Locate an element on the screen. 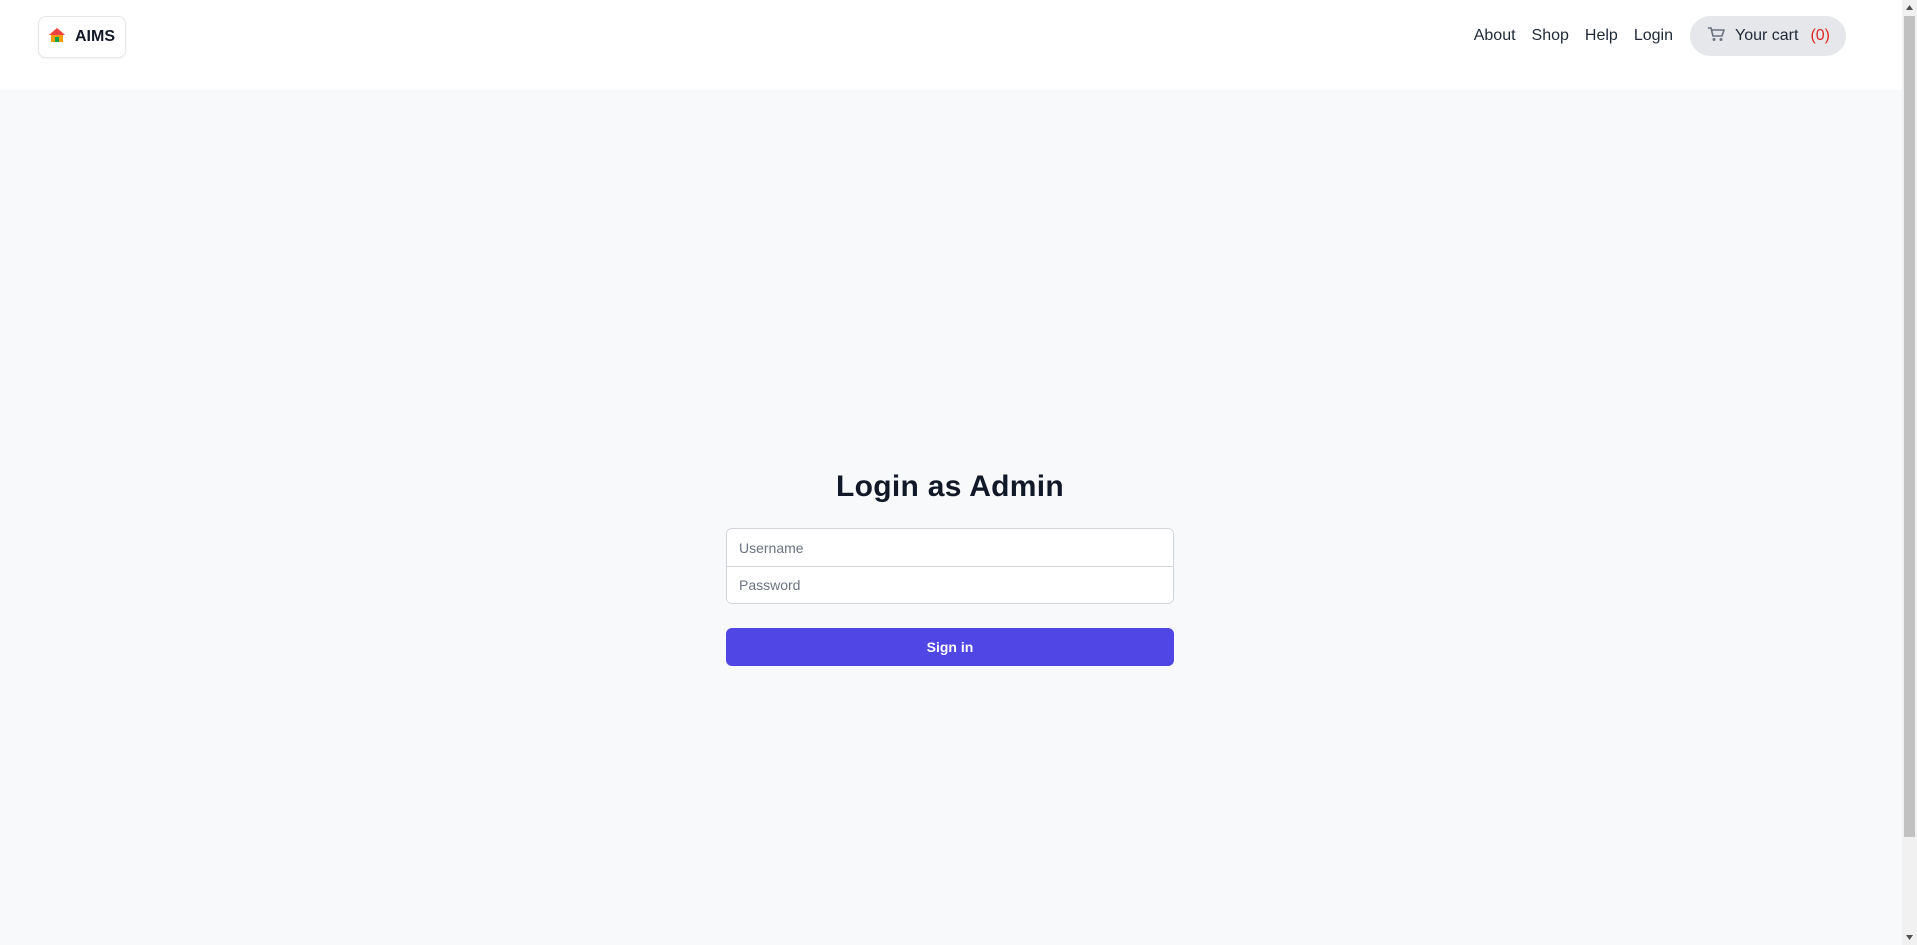  top-navbar: AIMS About Shop Help Login Your cart (0) is located at coordinates (951, 45).